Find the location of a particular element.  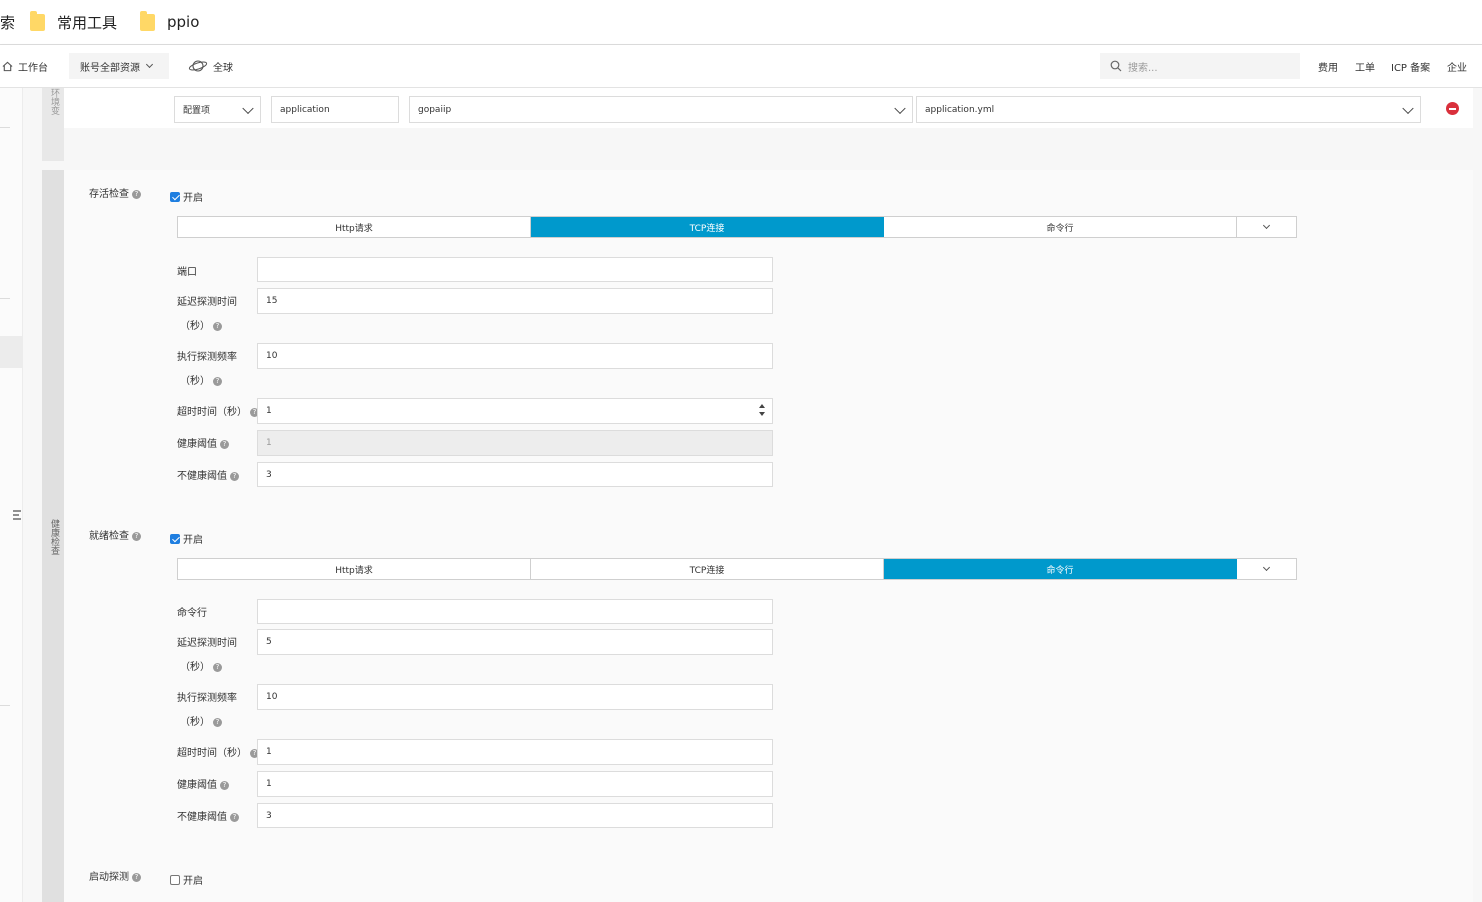

region-select: 全球 is located at coordinates (210, 66).